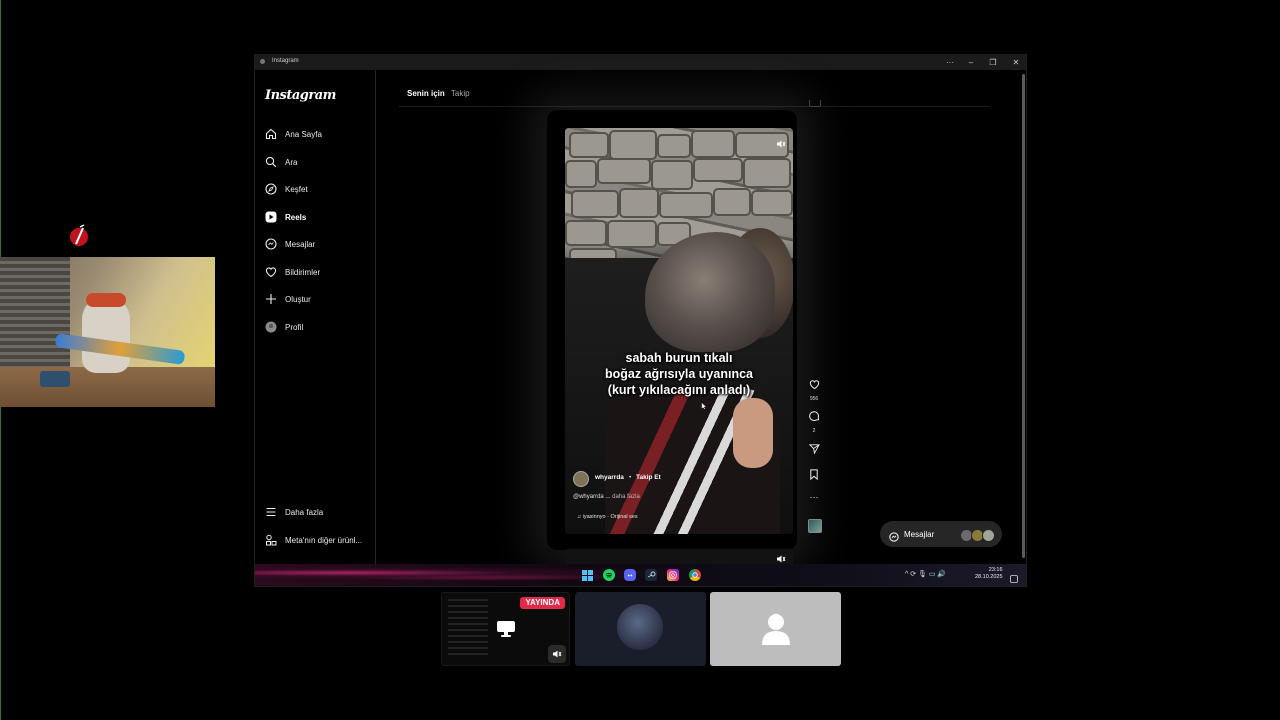  Describe the element at coordinates (271, 512) in the screenshot. I see `menu-icon` at that location.